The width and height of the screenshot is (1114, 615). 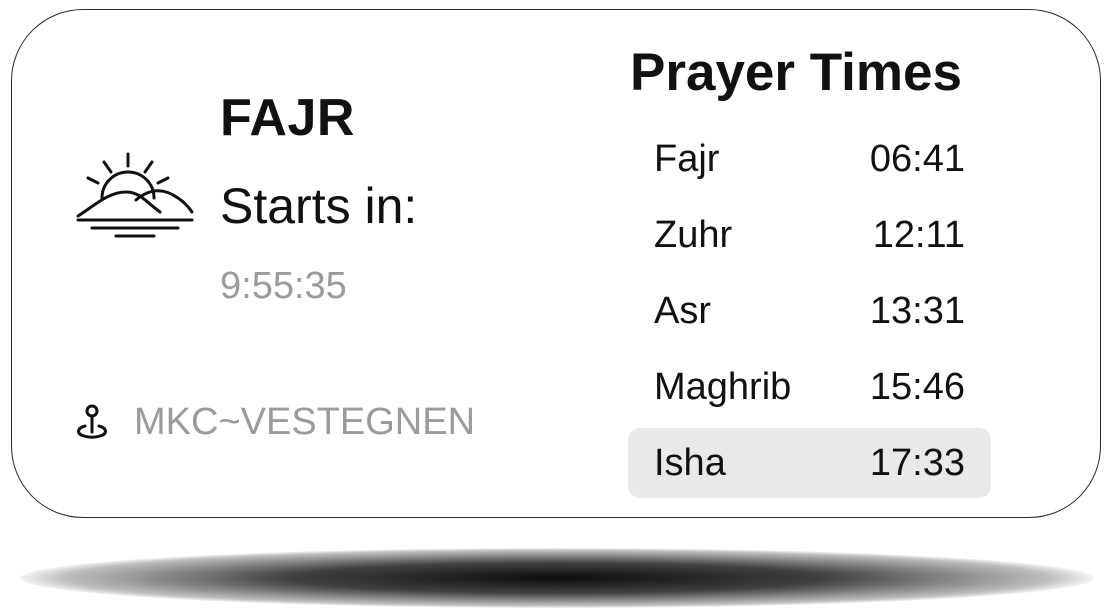 What do you see at coordinates (918, 235) in the screenshot?
I see `prayer-time: 12:11` at bounding box center [918, 235].